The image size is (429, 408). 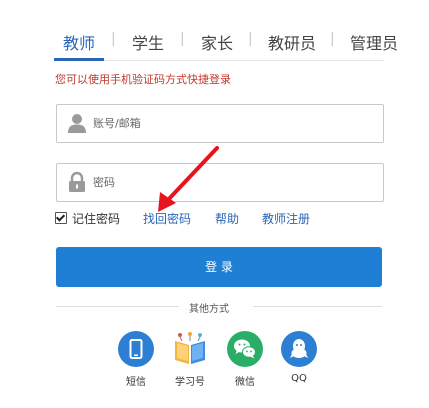 What do you see at coordinates (299, 378) in the screenshot?
I see `qq-label: QQ` at bounding box center [299, 378].